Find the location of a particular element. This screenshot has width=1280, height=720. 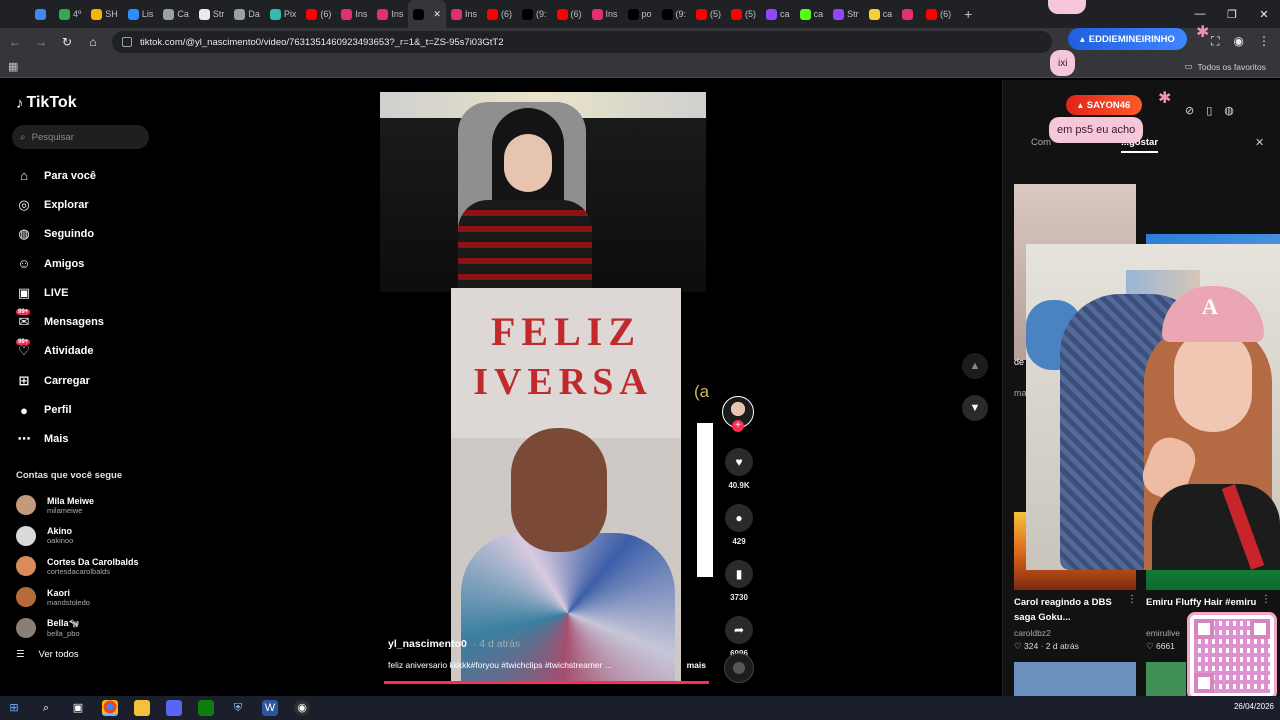

obs-icon: ◉ is located at coordinates (302, 708).